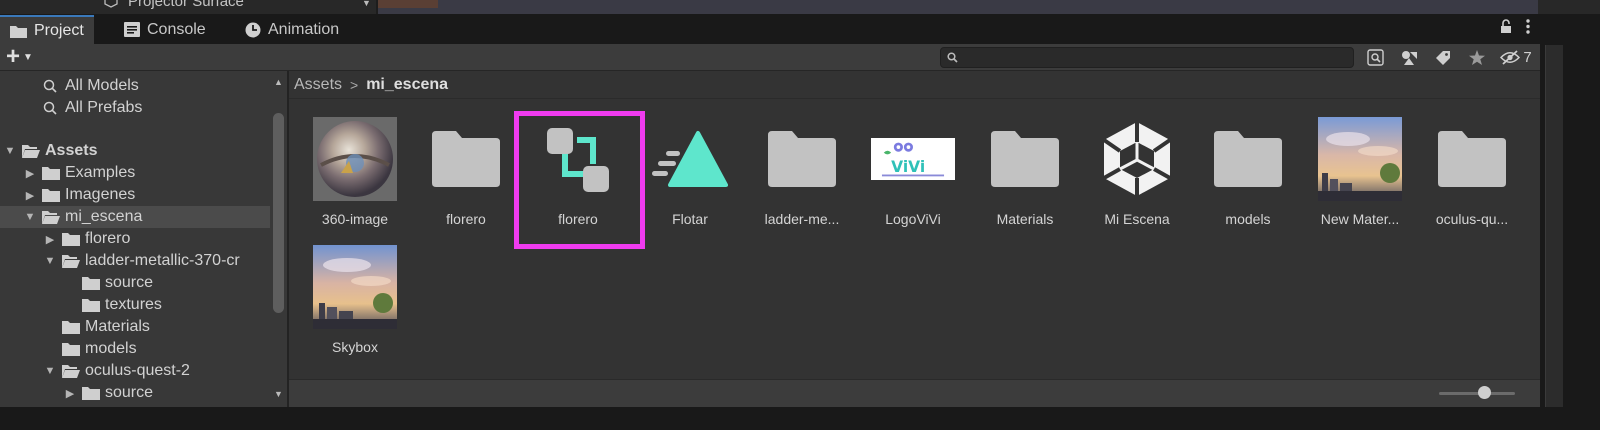 Image resolution: width=1600 pixels, height=430 pixels. I want to click on search-input, so click(1155, 57).